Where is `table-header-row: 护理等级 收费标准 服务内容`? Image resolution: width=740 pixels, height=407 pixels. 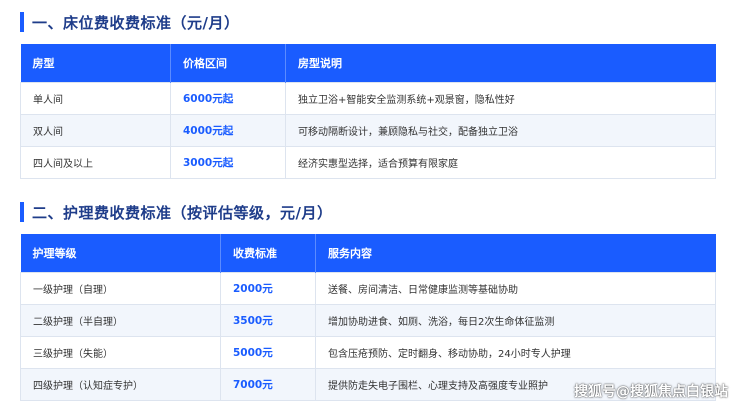 table-header-row: 护理等级 收费标准 服务内容 is located at coordinates (368, 253).